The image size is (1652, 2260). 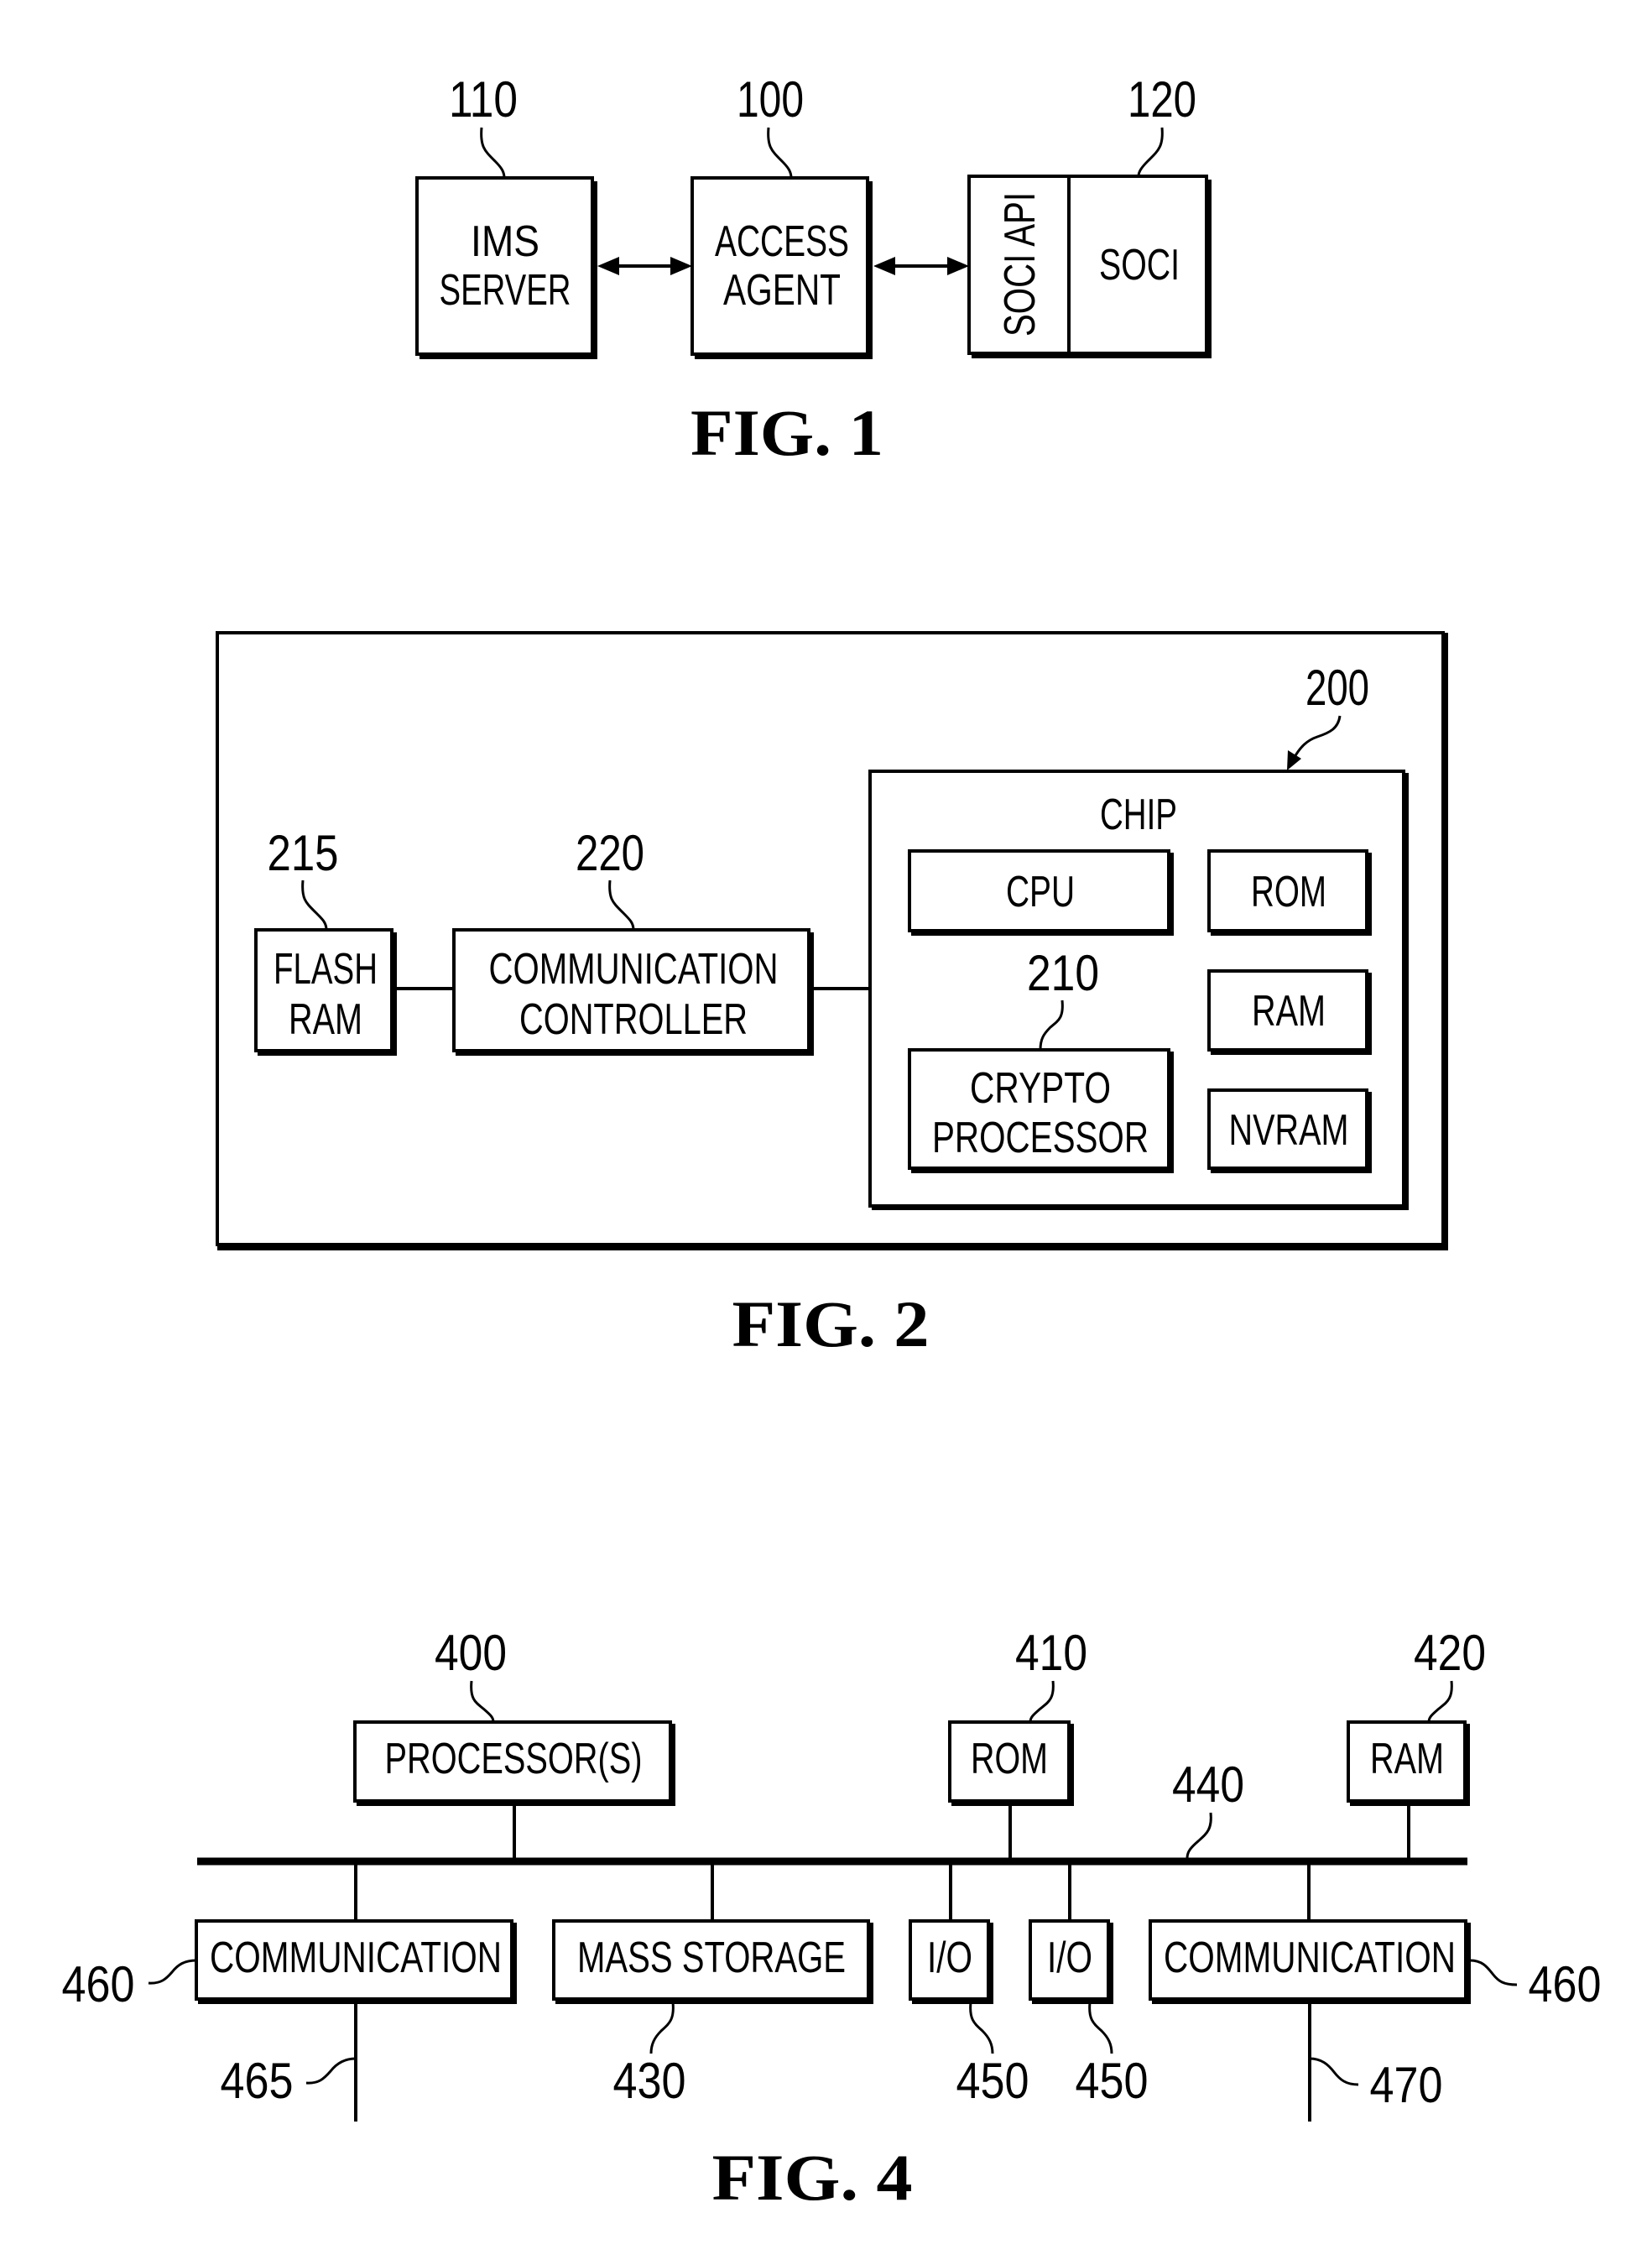 What do you see at coordinates (1493, 1973) in the screenshot?
I see `leader-460-right` at bounding box center [1493, 1973].